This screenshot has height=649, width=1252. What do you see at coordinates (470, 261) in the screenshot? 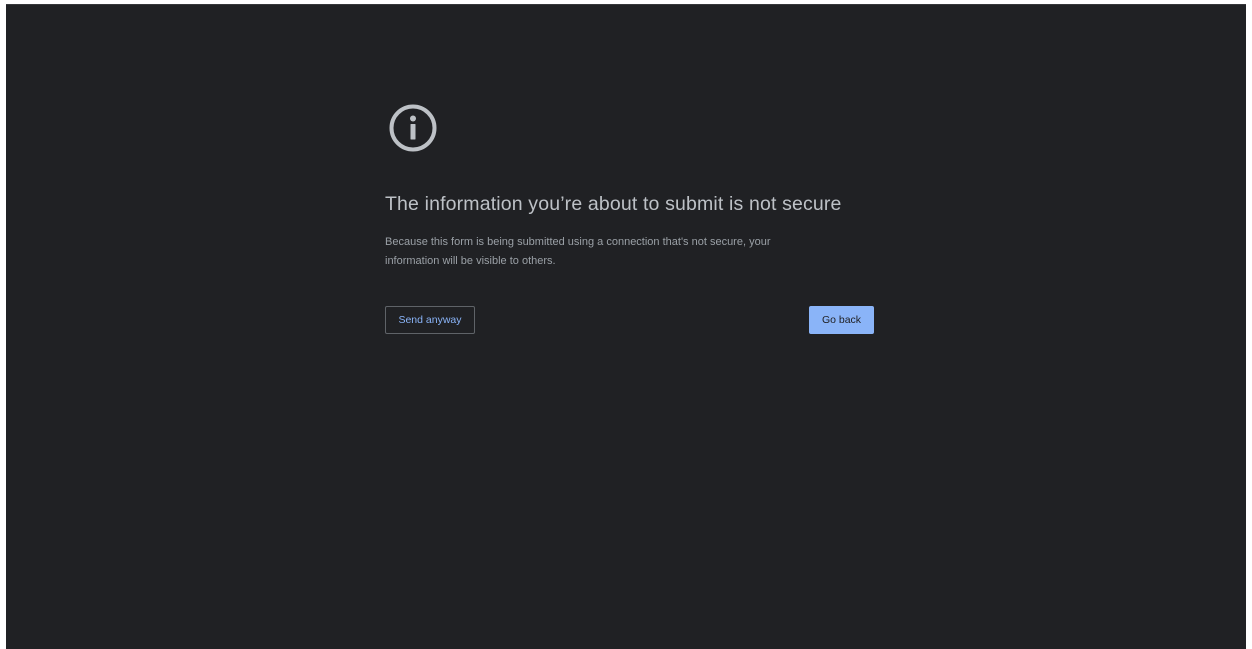
I see `explanation-line-2: information will be visible to others.` at bounding box center [470, 261].